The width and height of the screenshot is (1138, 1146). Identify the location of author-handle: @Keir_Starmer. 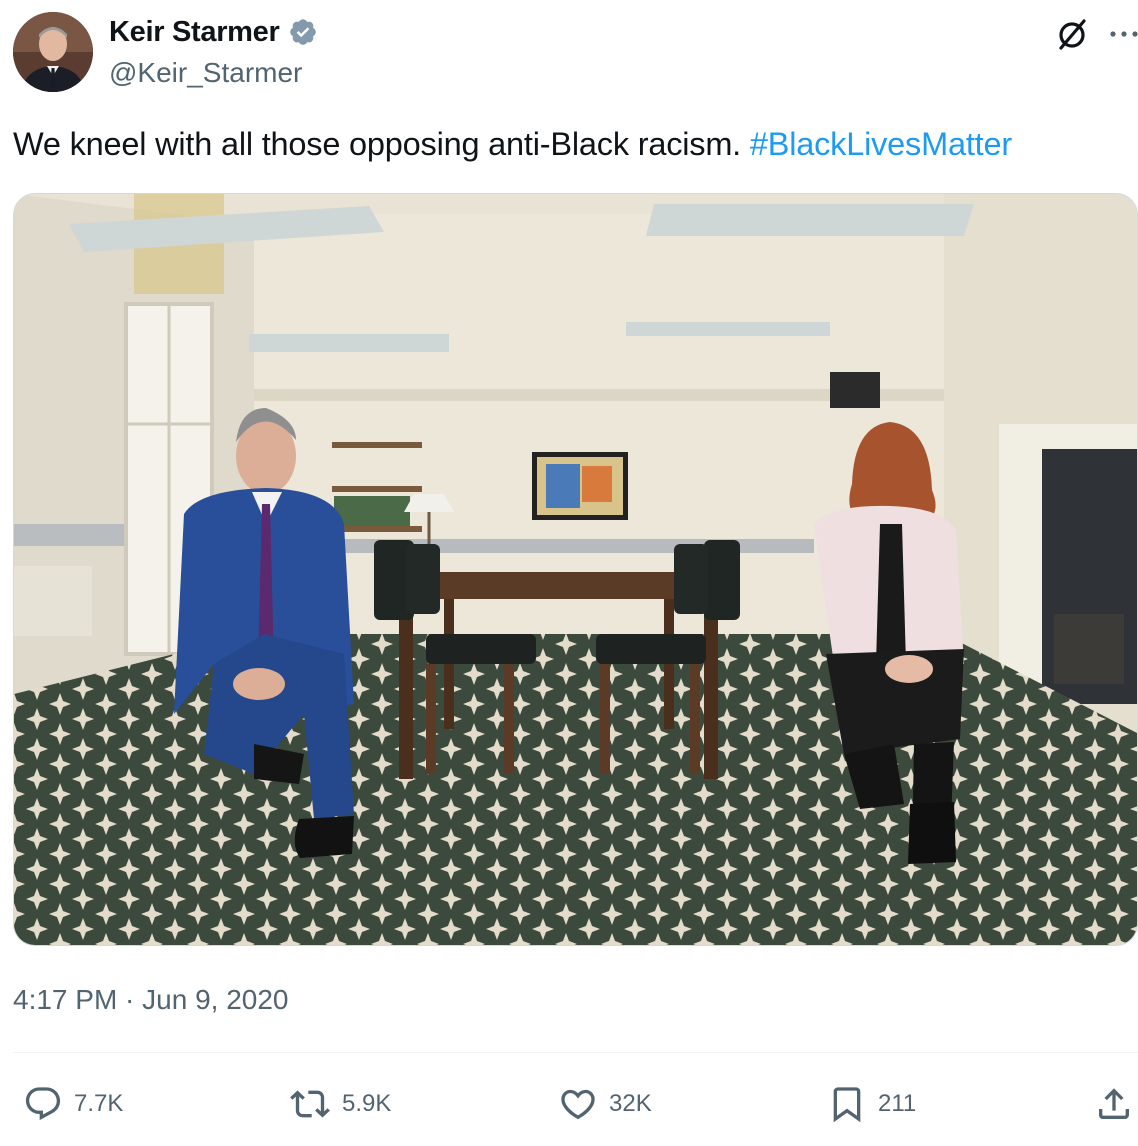
(205, 73).